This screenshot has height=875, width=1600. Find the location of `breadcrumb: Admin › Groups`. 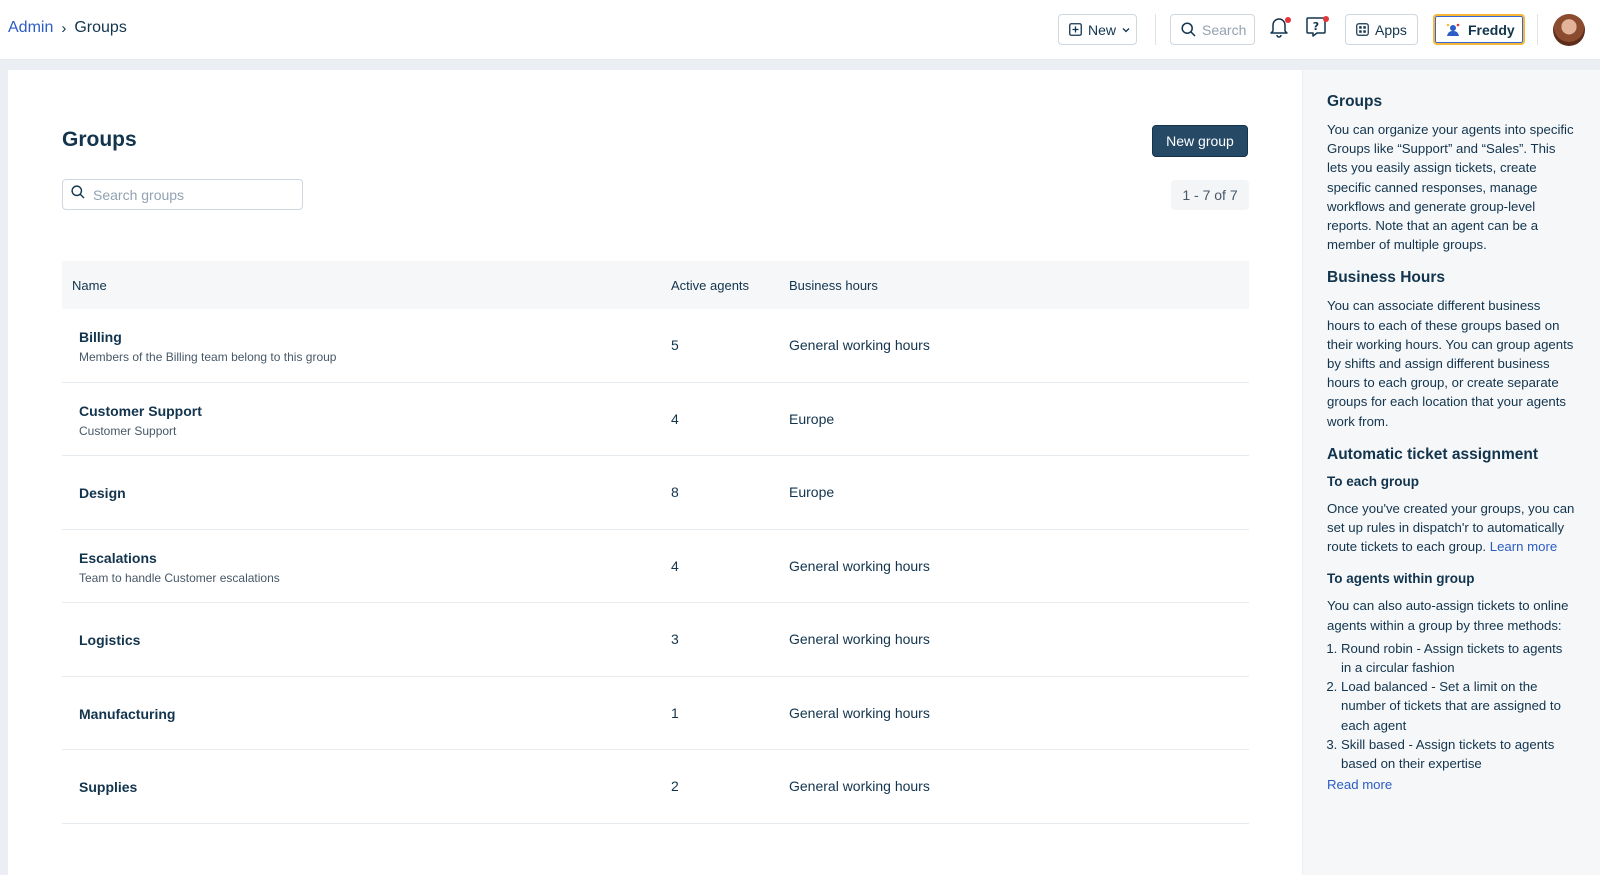

breadcrumb: Admin › Groups is located at coordinates (67, 28).